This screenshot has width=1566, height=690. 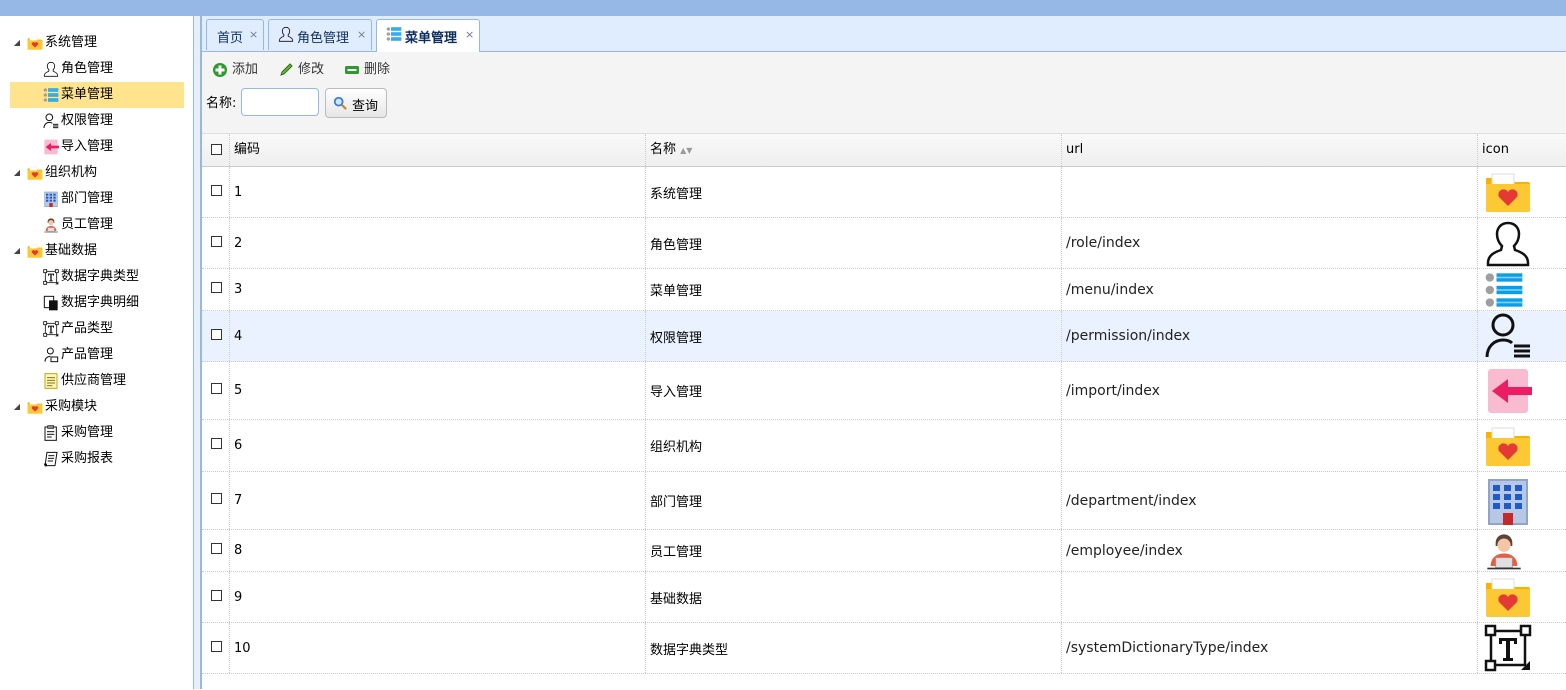 I want to click on edit-button: 修改, so click(x=309, y=70).